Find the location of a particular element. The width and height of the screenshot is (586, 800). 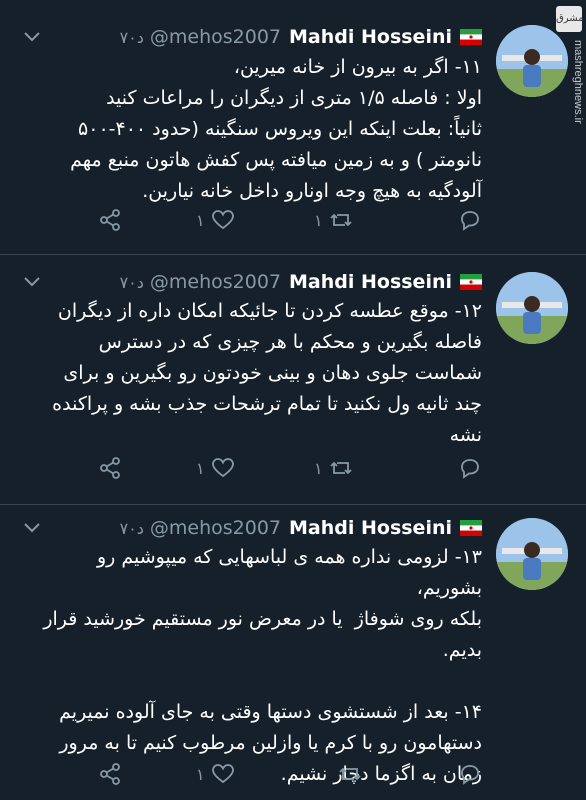

retweet-button is located at coordinates (347, 774).